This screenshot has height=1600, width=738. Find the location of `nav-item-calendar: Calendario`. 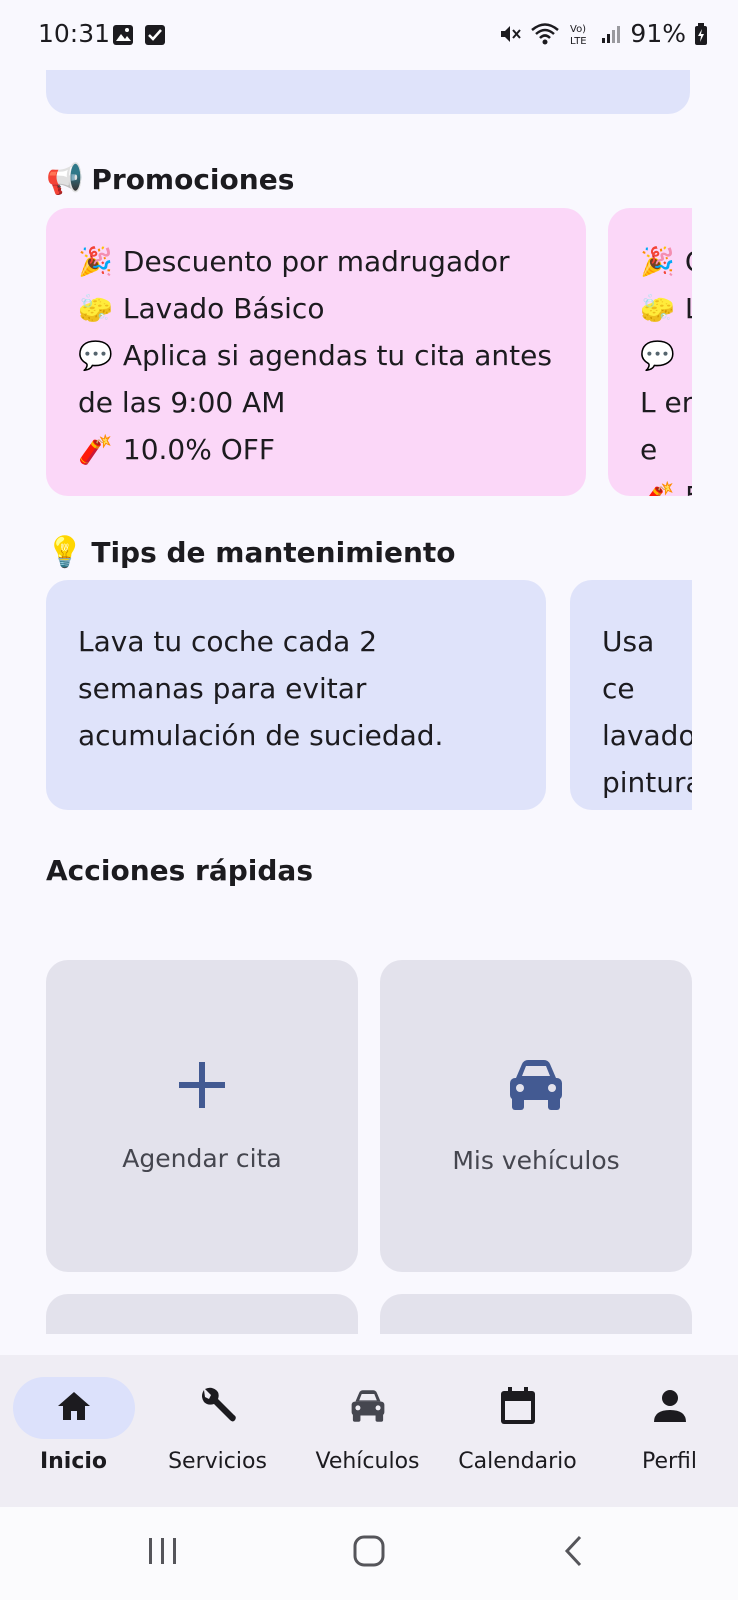

nav-item-calendar: Calendario is located at coordinates (517, 1425).